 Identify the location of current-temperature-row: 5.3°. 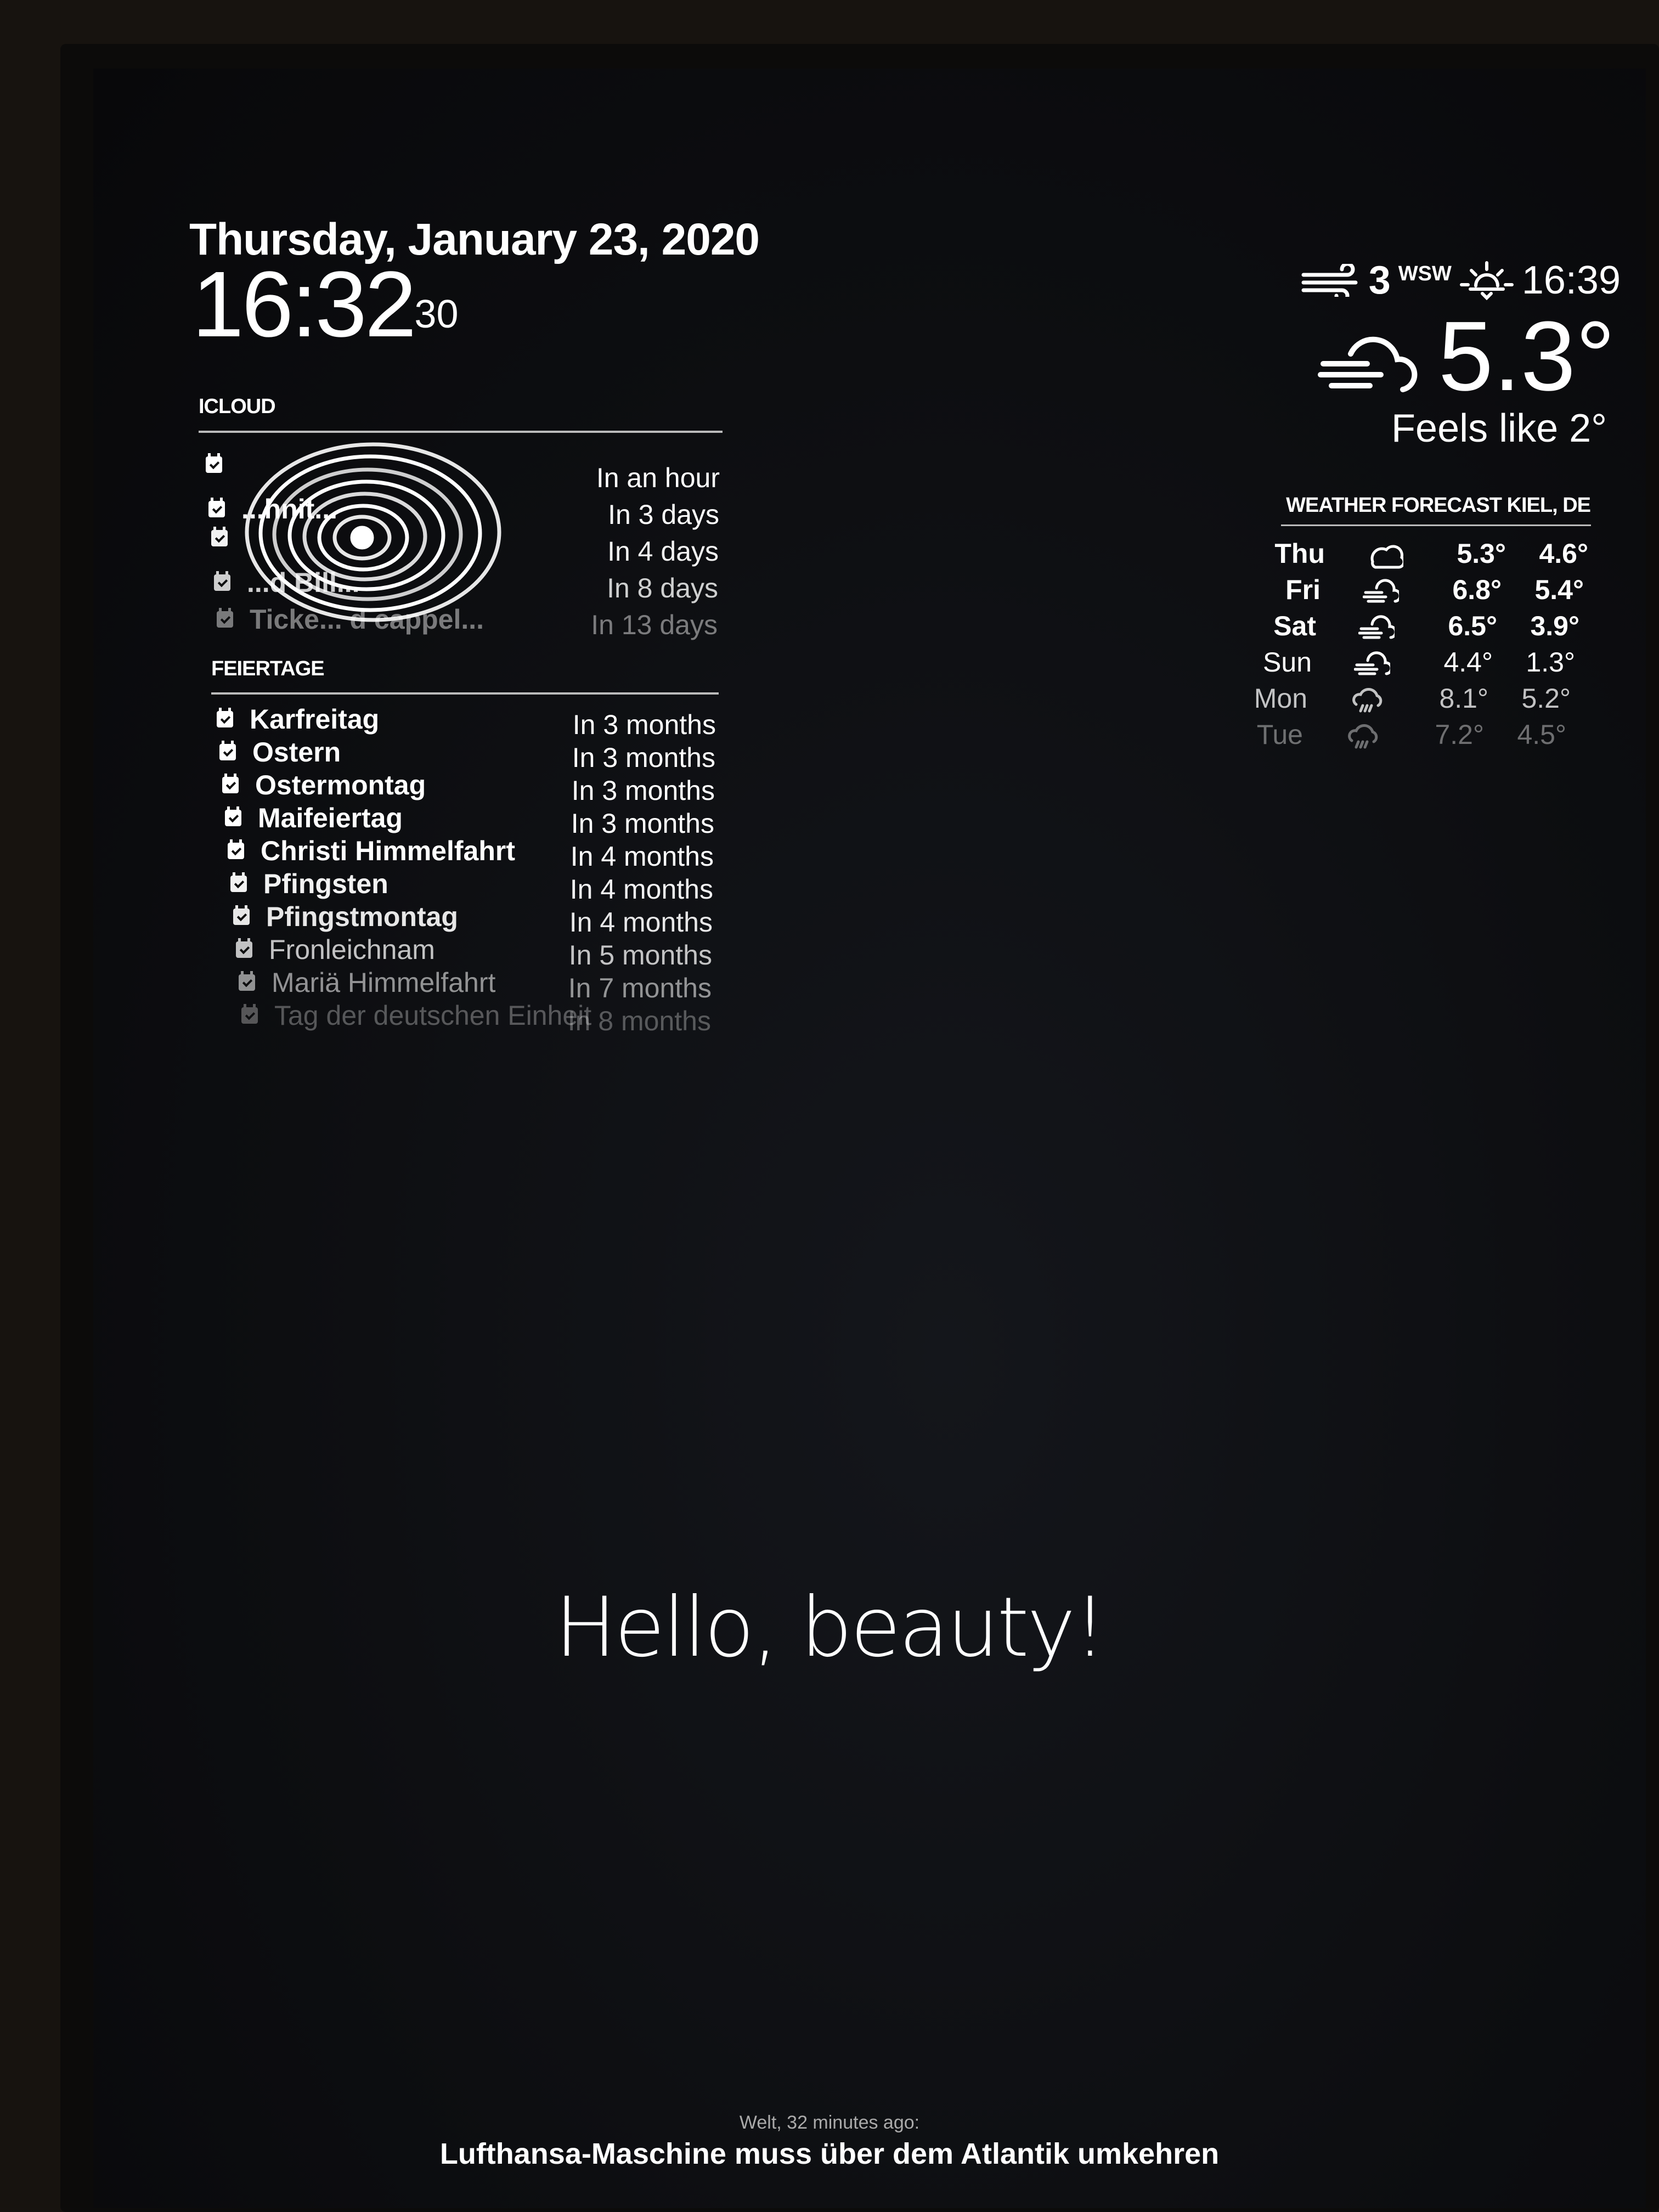
(1466, 356).